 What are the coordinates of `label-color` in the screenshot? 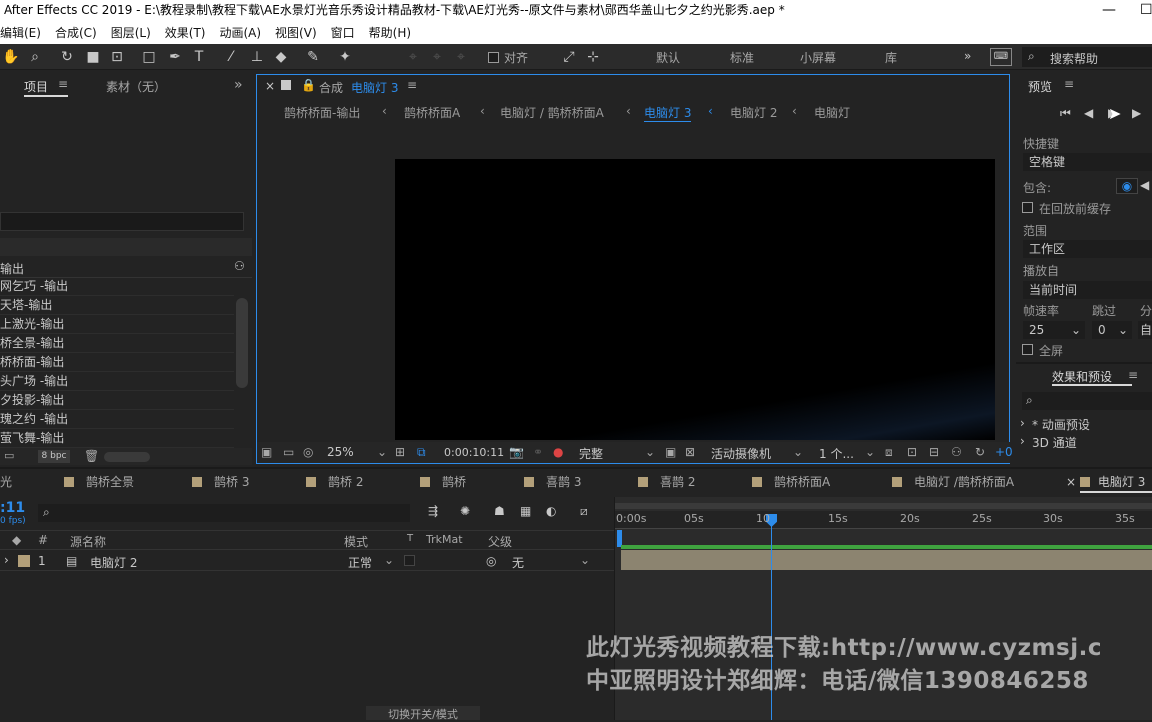 It's located at (24, 561).